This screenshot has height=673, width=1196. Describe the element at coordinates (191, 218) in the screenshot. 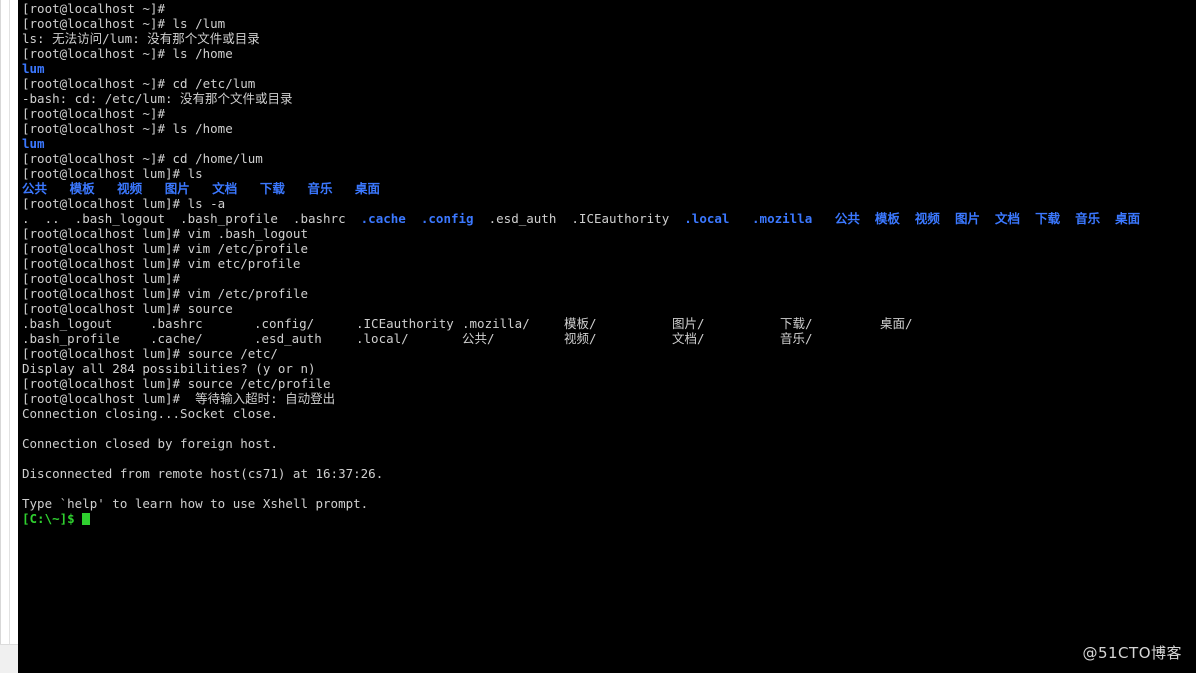

I see `ls-entry-file: . .. .bash_logout .bash_profile .bashrc` at that location.